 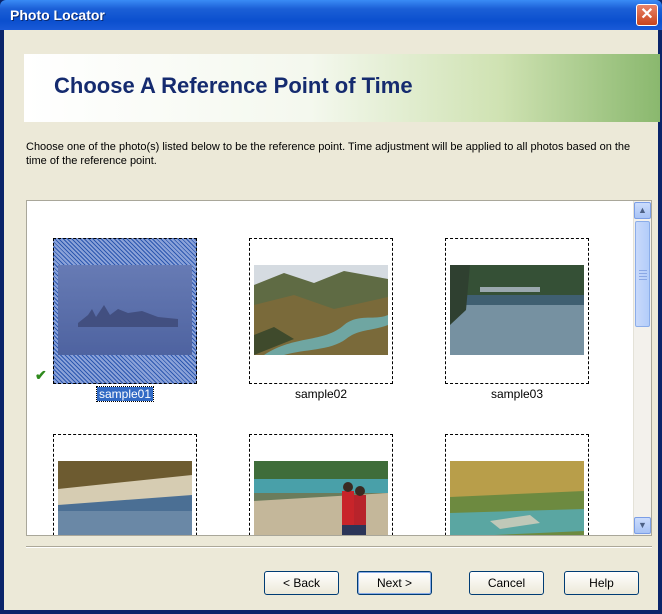 I want to click on close-icon: ✕, so click(x=647, y=14).